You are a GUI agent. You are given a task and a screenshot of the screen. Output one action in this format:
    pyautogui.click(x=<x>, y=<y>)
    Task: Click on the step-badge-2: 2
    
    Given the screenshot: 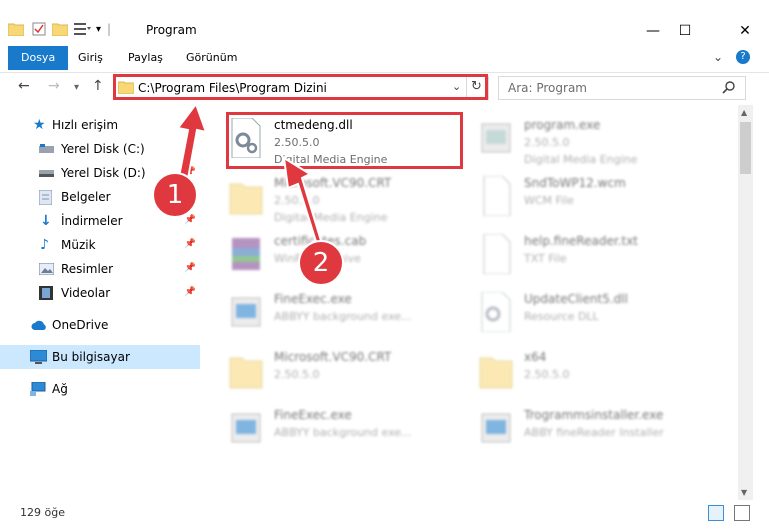 What is the action you would take?
    pyautogui.click(x=321, y=263)
    